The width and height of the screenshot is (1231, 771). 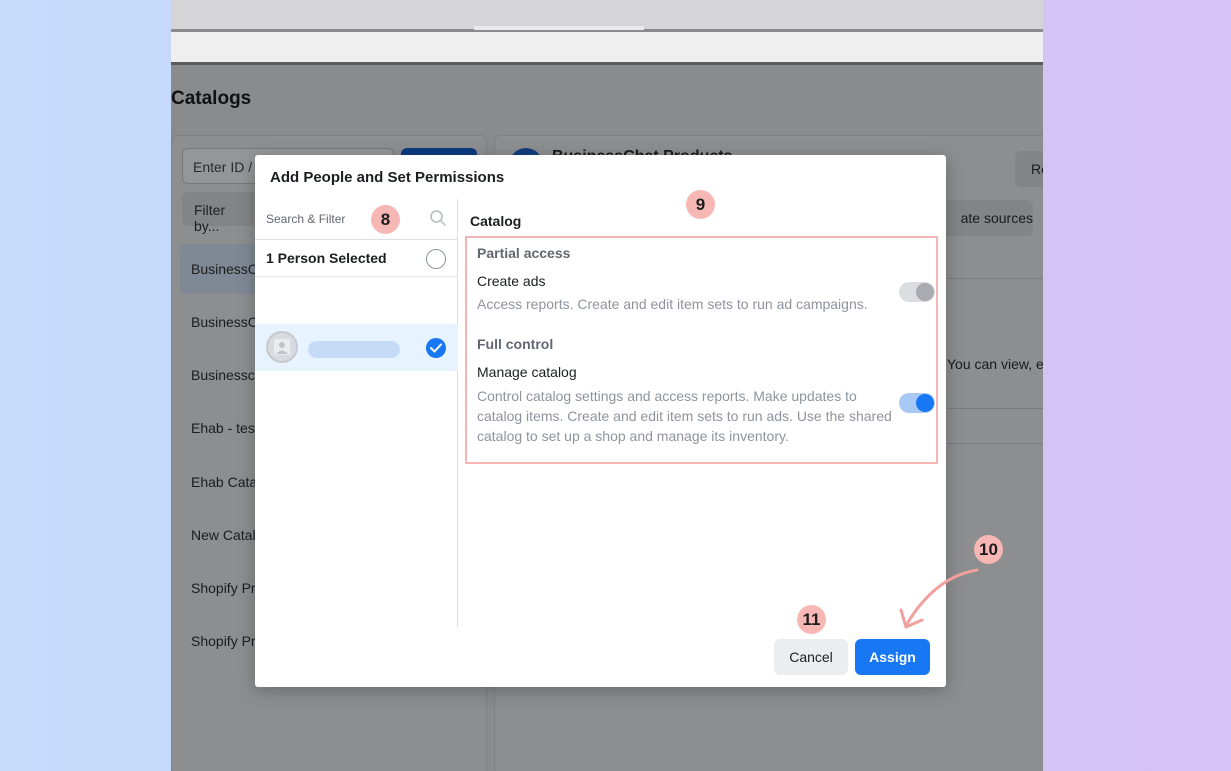 What do you see at coordinates (600, 657) in the screenshot?
I see `dialog-footer: Cancel Assign` at bounding box center [600, 657].